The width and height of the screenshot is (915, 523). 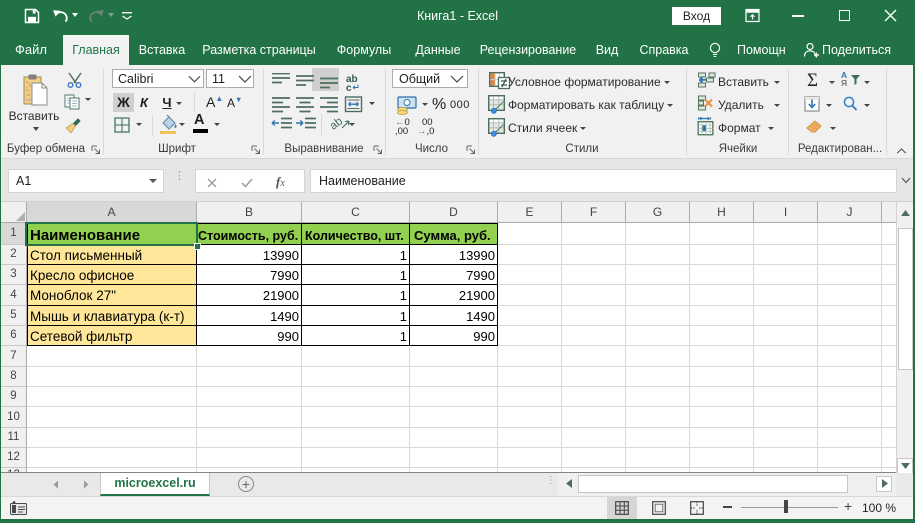 What do you see at coordinates (349, 88) in the screenshot?
I see `svg-text: c` at bounding box center [349, 88].